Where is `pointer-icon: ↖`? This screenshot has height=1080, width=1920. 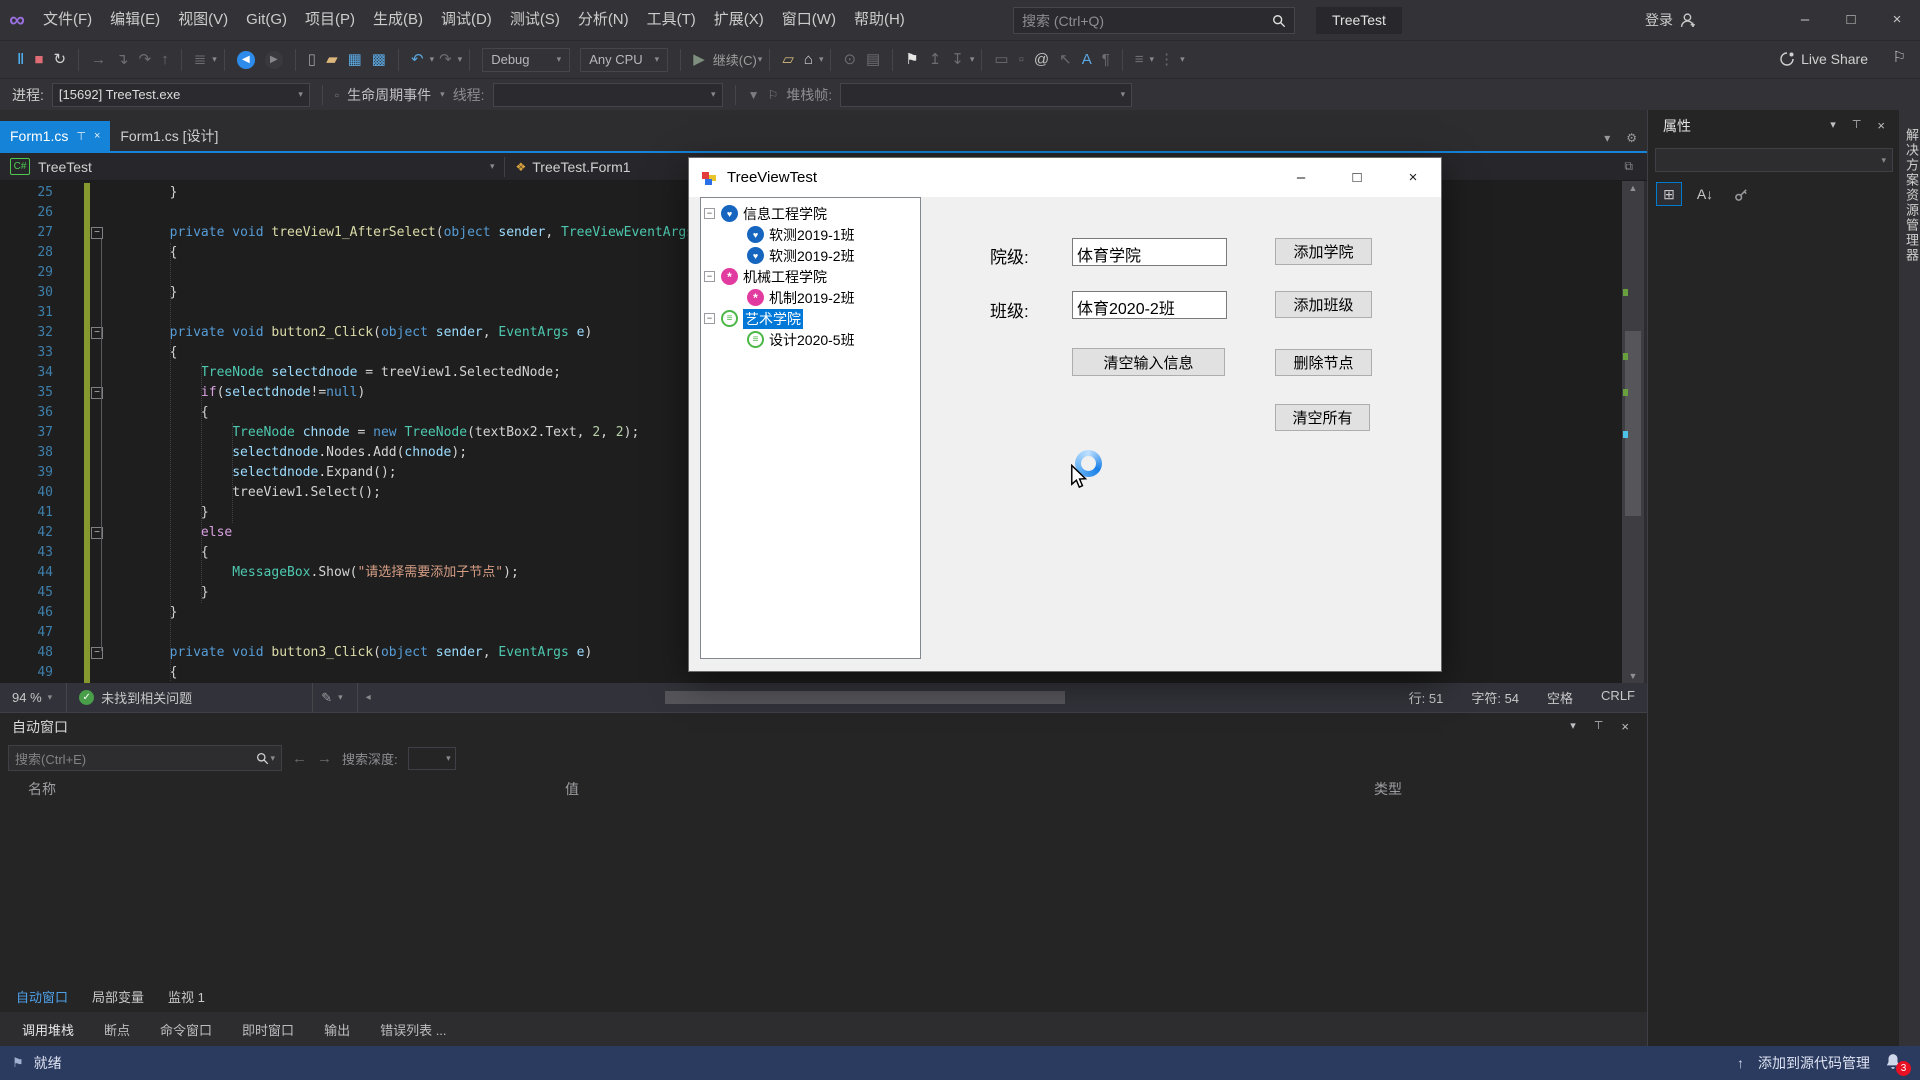 pointer-icon: ↖ is located at coordinates (1065, 60).